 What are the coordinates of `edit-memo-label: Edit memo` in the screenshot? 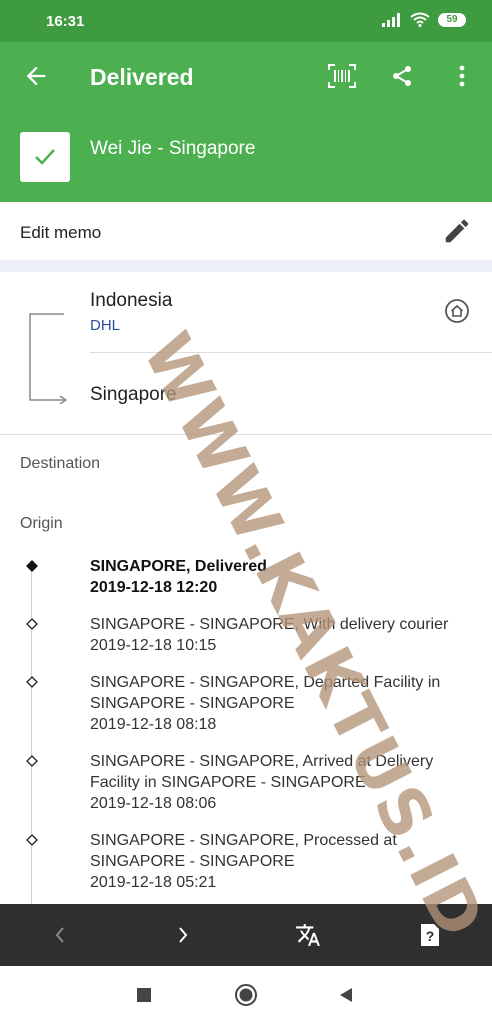 It's located at (61, 232).